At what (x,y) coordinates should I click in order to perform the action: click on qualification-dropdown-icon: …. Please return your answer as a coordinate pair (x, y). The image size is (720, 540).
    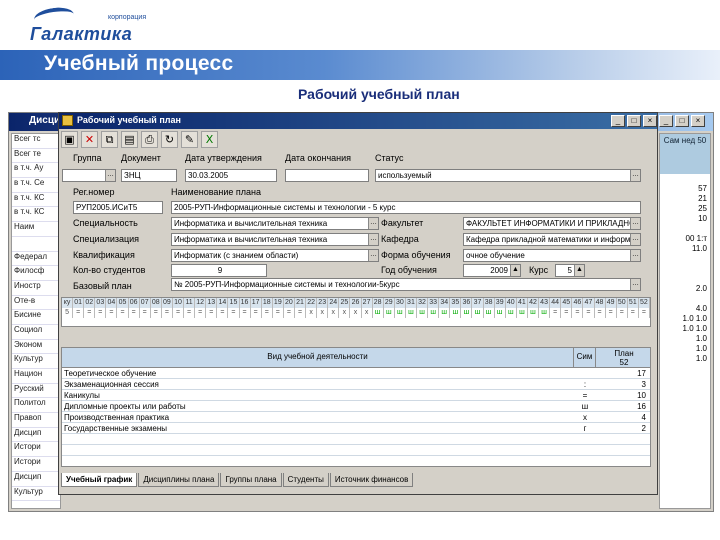
    Looking at the image, I should click on (373, 255).